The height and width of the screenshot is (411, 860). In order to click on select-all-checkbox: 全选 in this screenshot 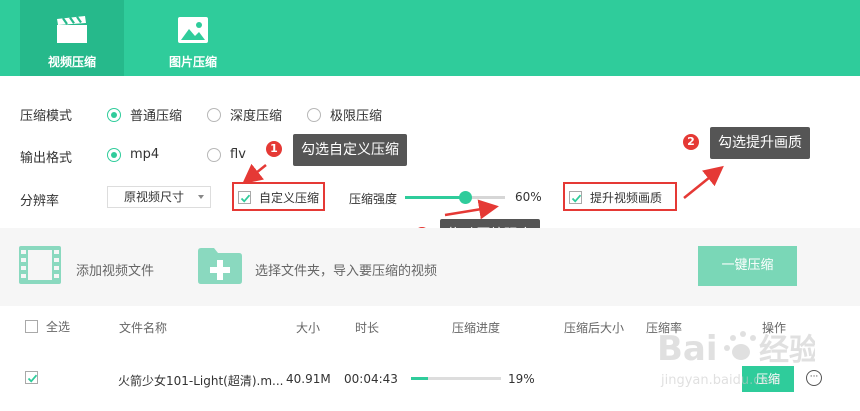, I will do `click(47, 326)`.